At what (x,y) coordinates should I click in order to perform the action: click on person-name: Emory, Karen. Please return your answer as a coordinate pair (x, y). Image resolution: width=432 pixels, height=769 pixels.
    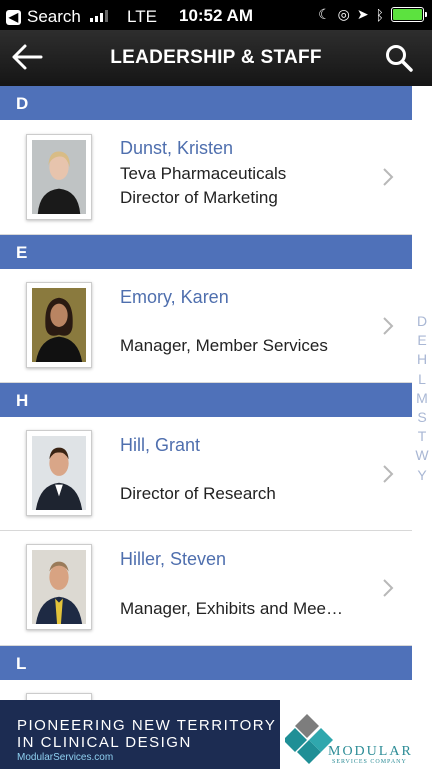
    Looking at the image, I should click on (174, 297).